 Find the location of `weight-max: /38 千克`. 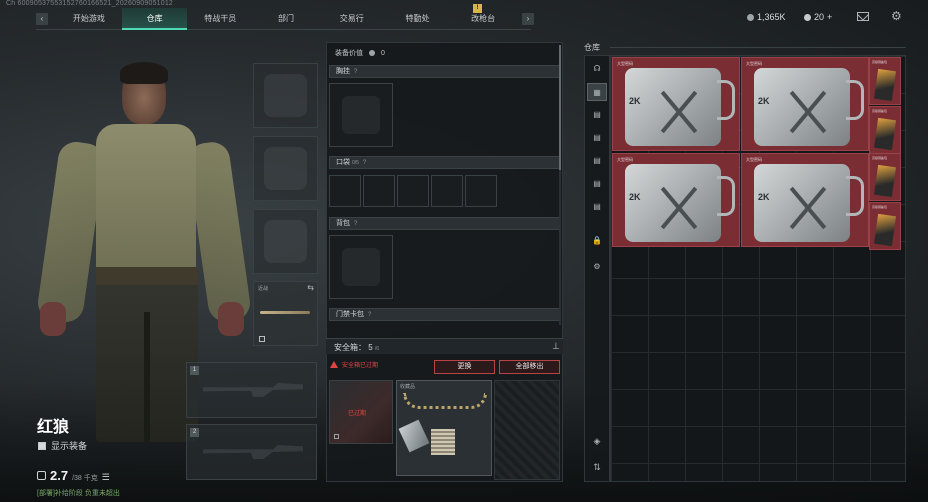

weight-max: /38 千克 is located at coordinates (85, 478).